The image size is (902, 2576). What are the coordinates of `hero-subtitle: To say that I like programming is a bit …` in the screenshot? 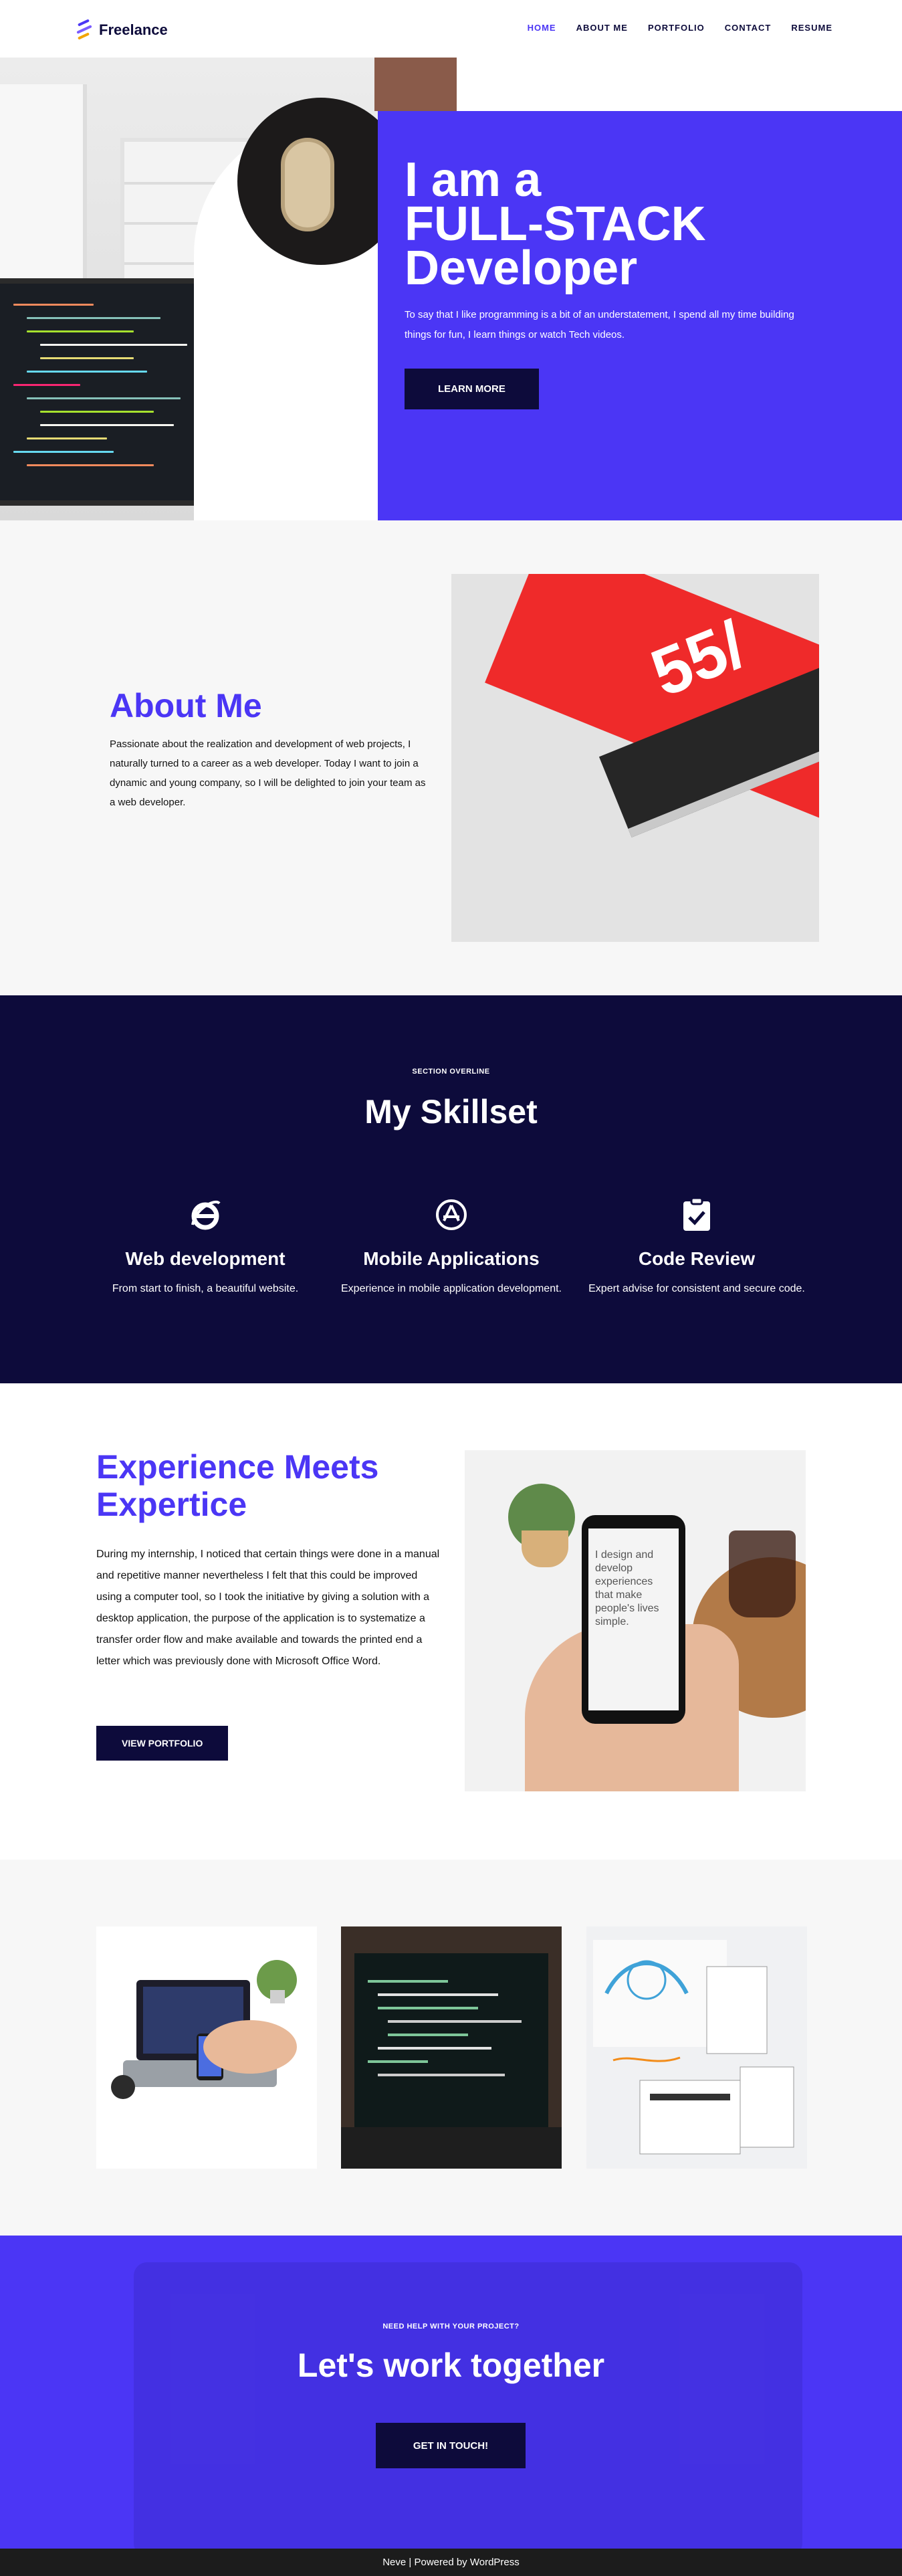 It's located at (599, 324).